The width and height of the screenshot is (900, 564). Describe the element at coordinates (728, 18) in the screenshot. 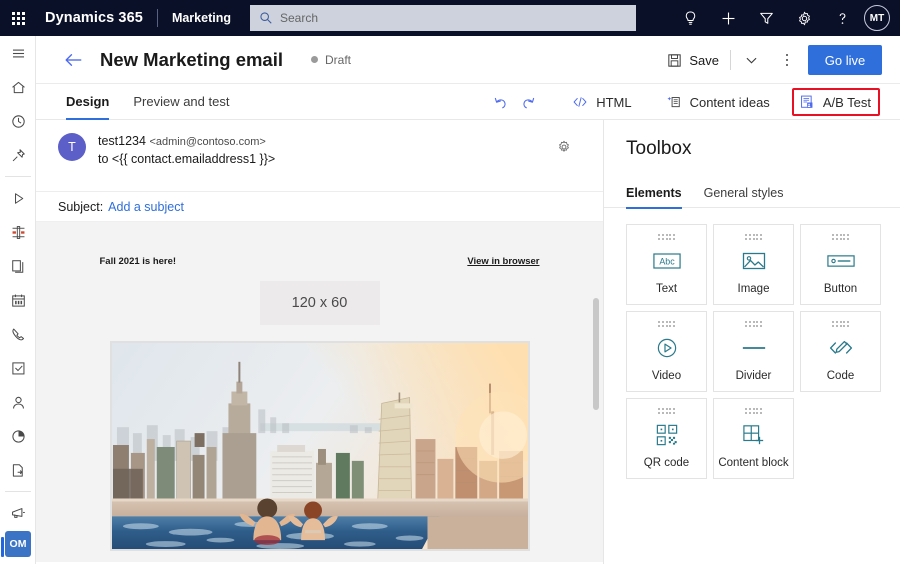

I see `plus-icon` at that location.